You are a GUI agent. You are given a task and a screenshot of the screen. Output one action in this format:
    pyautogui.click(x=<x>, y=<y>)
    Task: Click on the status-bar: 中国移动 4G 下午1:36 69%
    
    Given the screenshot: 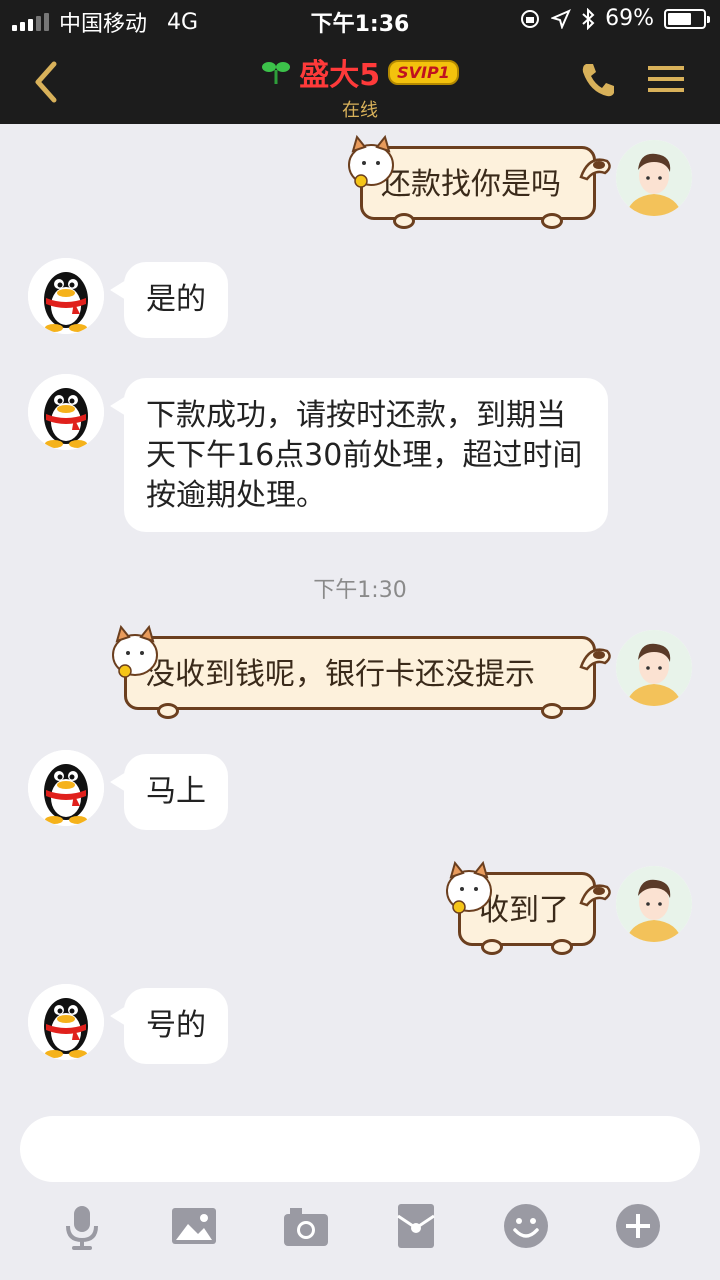 What is the action you would take?
    pyautogui.click(x=360, y=20)
    